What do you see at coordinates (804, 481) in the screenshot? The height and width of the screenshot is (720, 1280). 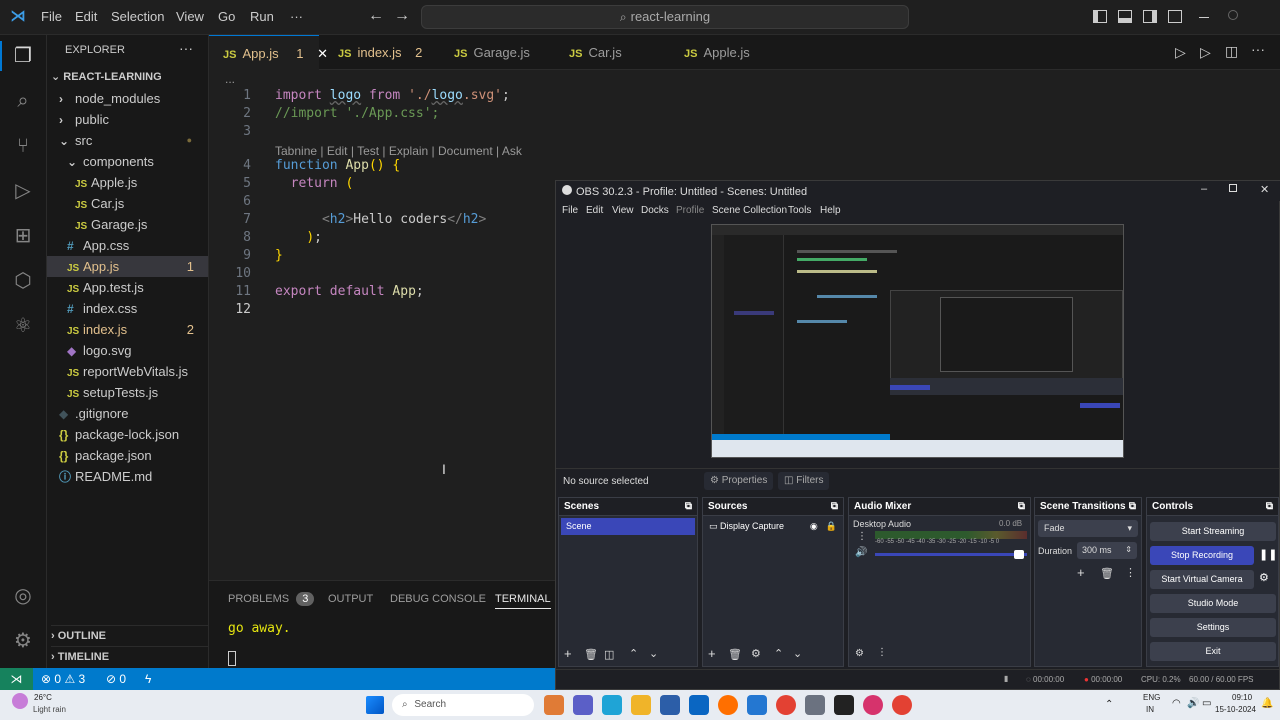 I see `filters-button: ◫ Filters` at bounding box center [804, 481].